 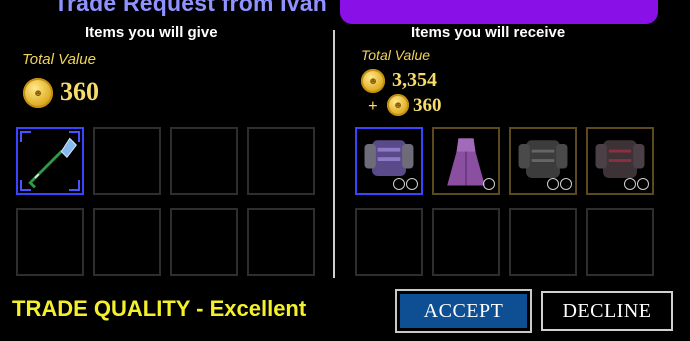 I want to click on accept-button: ACCEPT, so click(x=463, y=311).